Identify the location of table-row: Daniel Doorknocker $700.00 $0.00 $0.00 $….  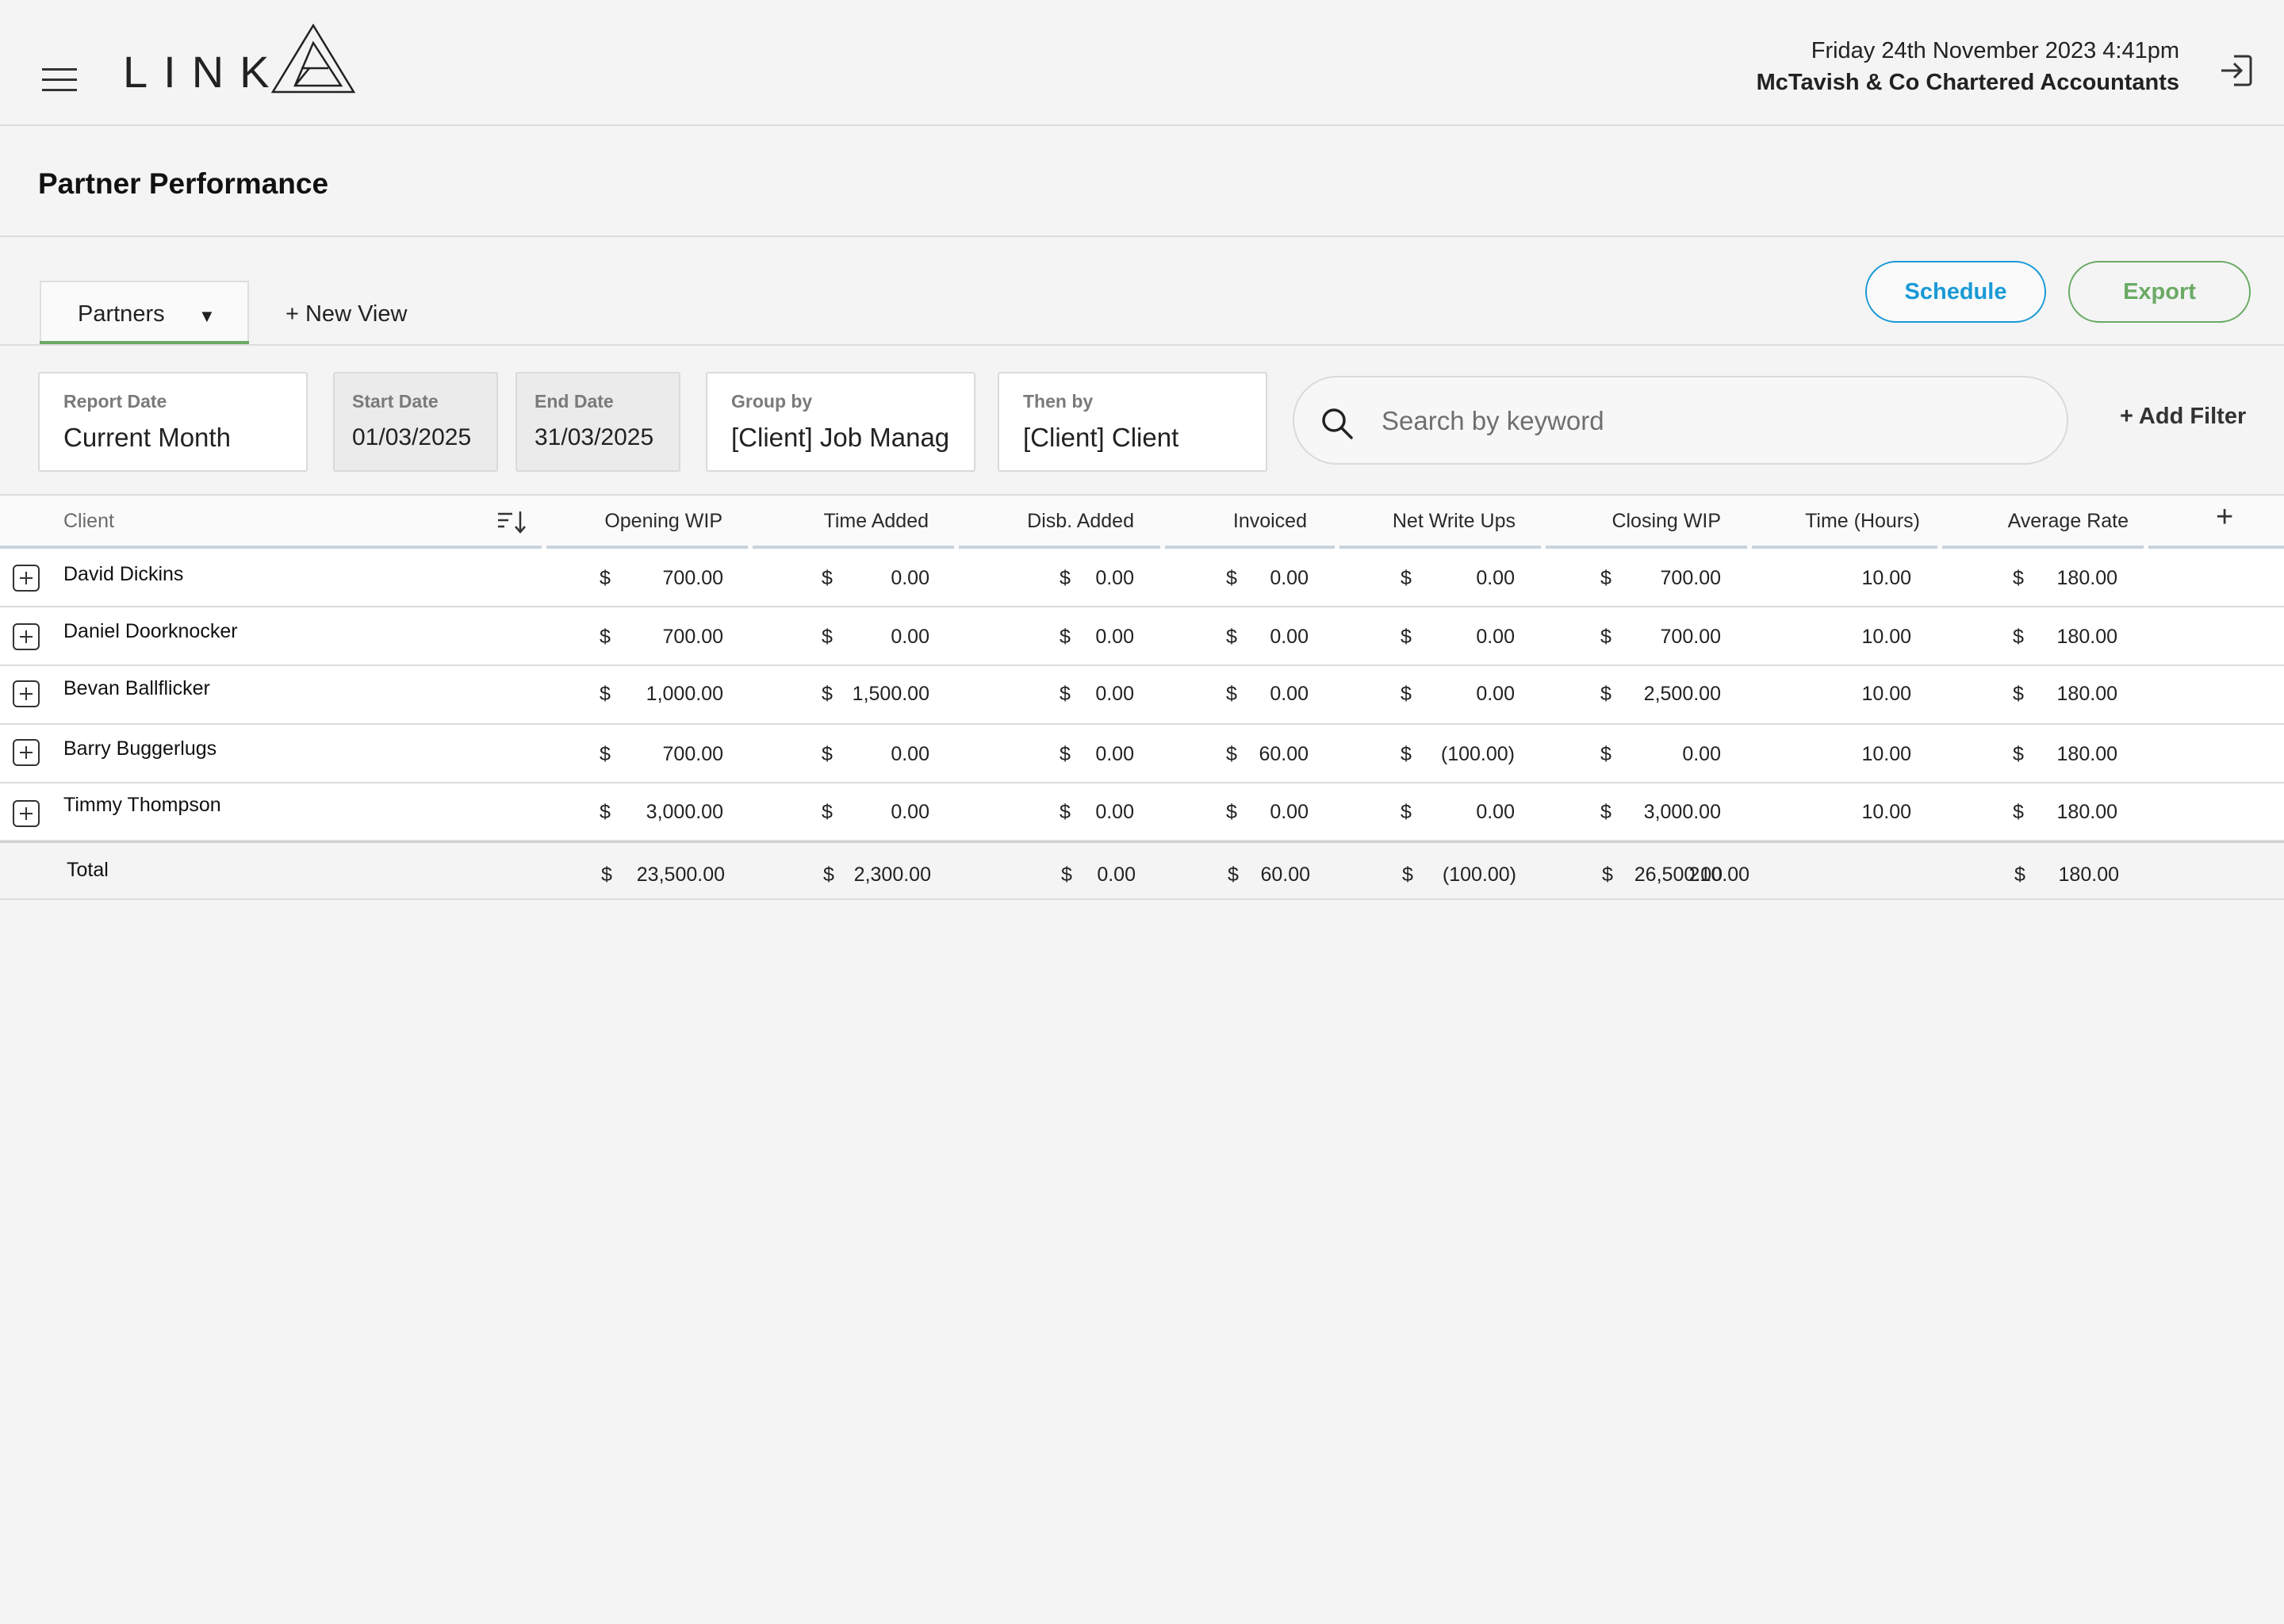
(1142, 636).